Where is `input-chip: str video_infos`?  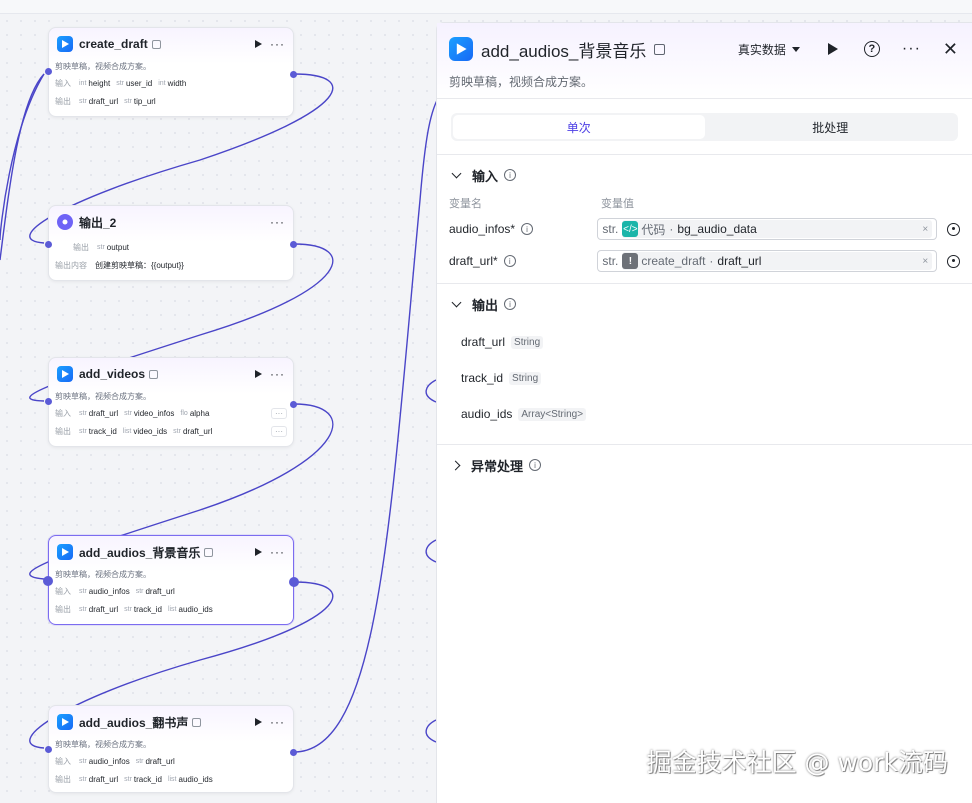 input-chip: str video_infos is located at coordinates (149, 413).